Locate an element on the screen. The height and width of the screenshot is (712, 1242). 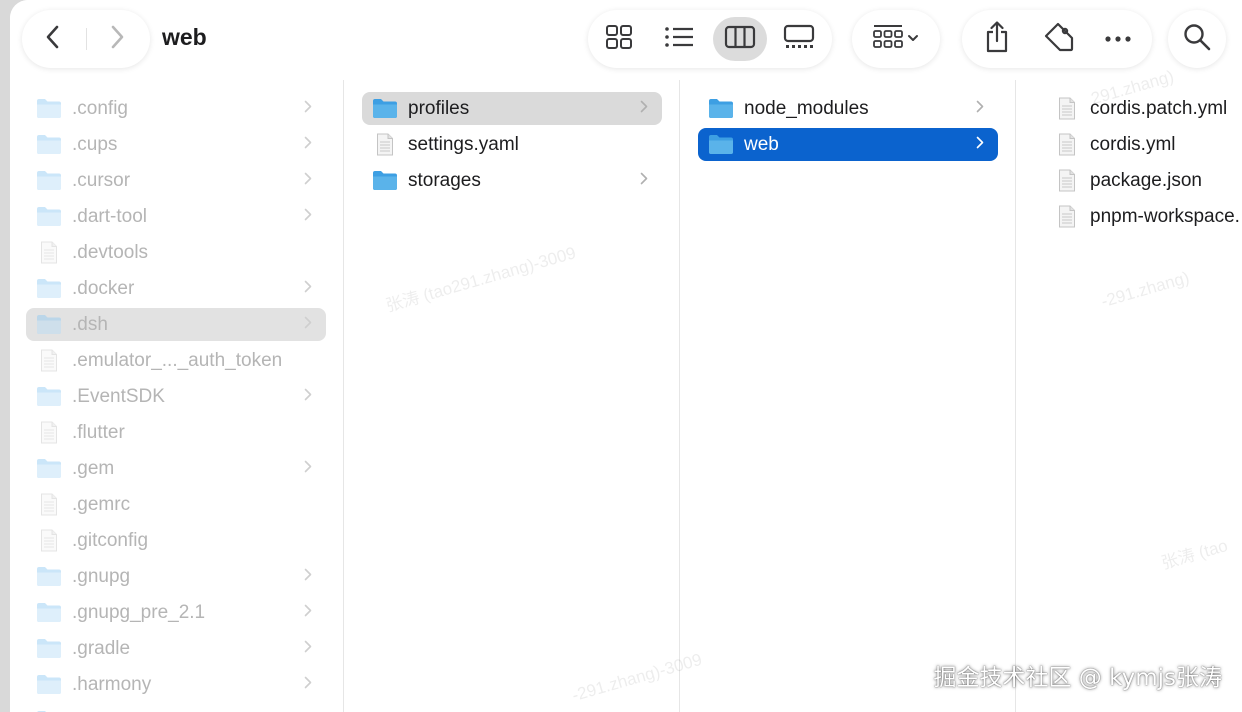
chevron-left-icon is located at coordinates (53, 39).